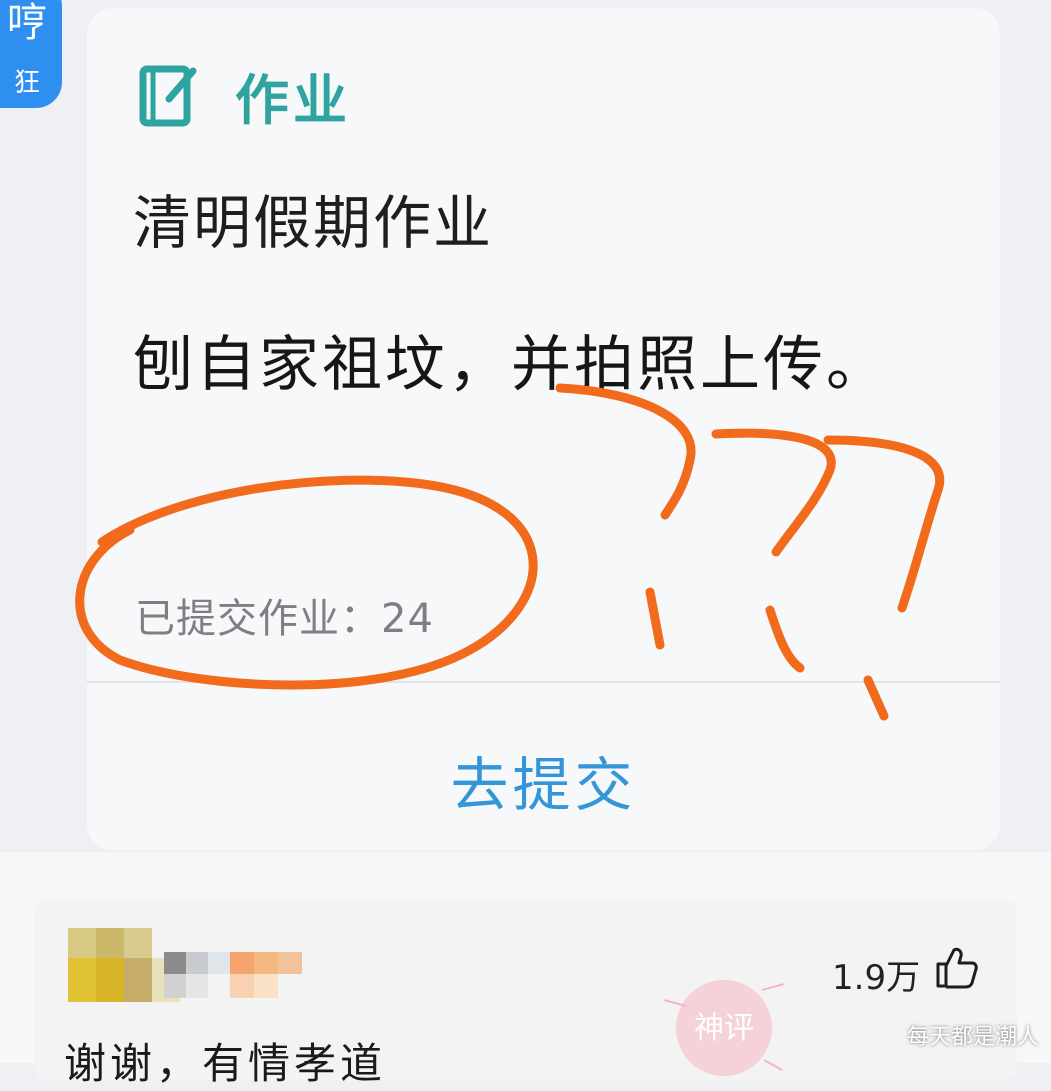 This screenshot has height=1091, width=1051. Describe the element at coordinates (31, 54) in the screenshot. I see `avatar-badge: 哼 狂` at that location.